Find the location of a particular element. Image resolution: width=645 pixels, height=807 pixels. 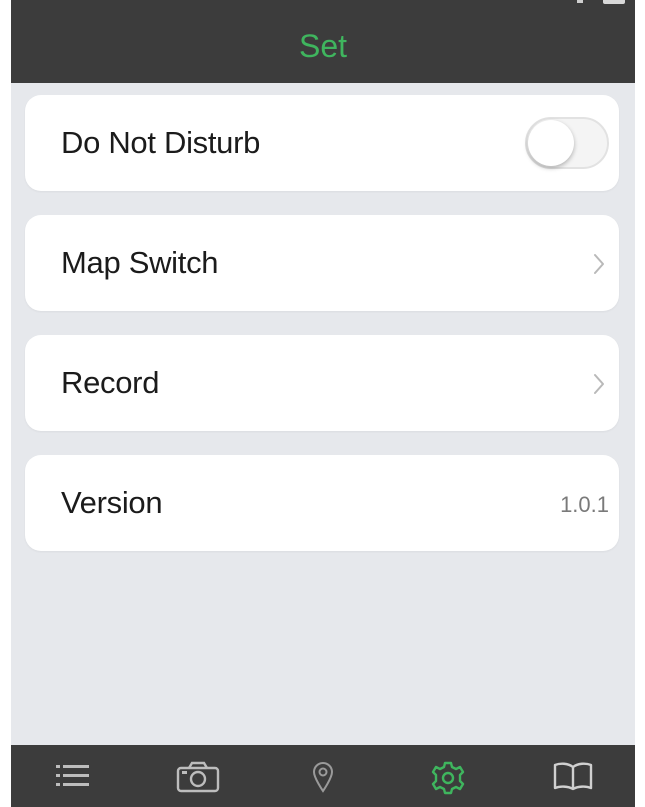

page-title: Set is located at coordinates (323, 46).